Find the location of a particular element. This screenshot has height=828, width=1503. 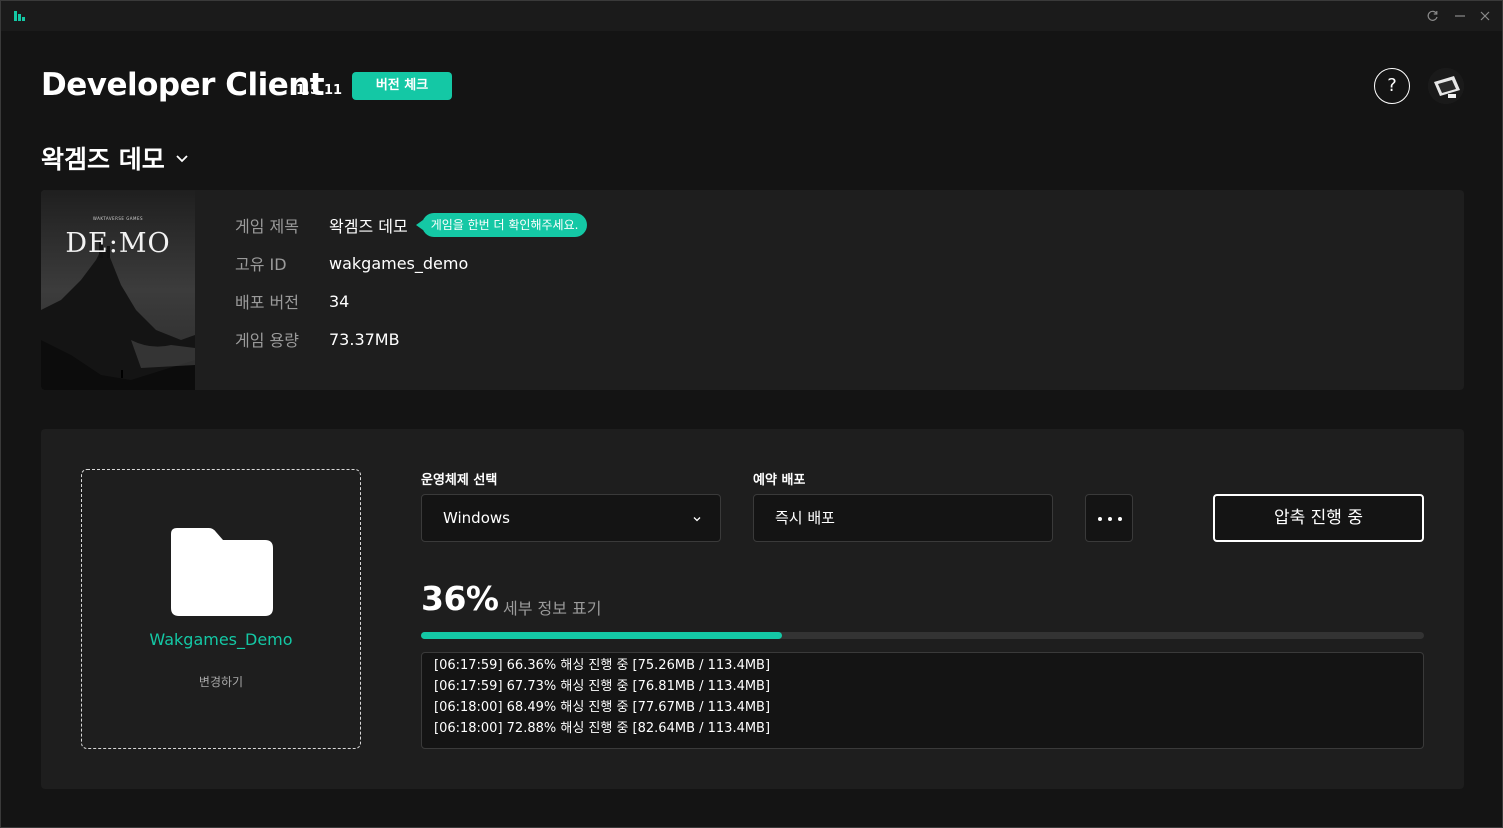

close-icon is located at coordinates (1485, 16).